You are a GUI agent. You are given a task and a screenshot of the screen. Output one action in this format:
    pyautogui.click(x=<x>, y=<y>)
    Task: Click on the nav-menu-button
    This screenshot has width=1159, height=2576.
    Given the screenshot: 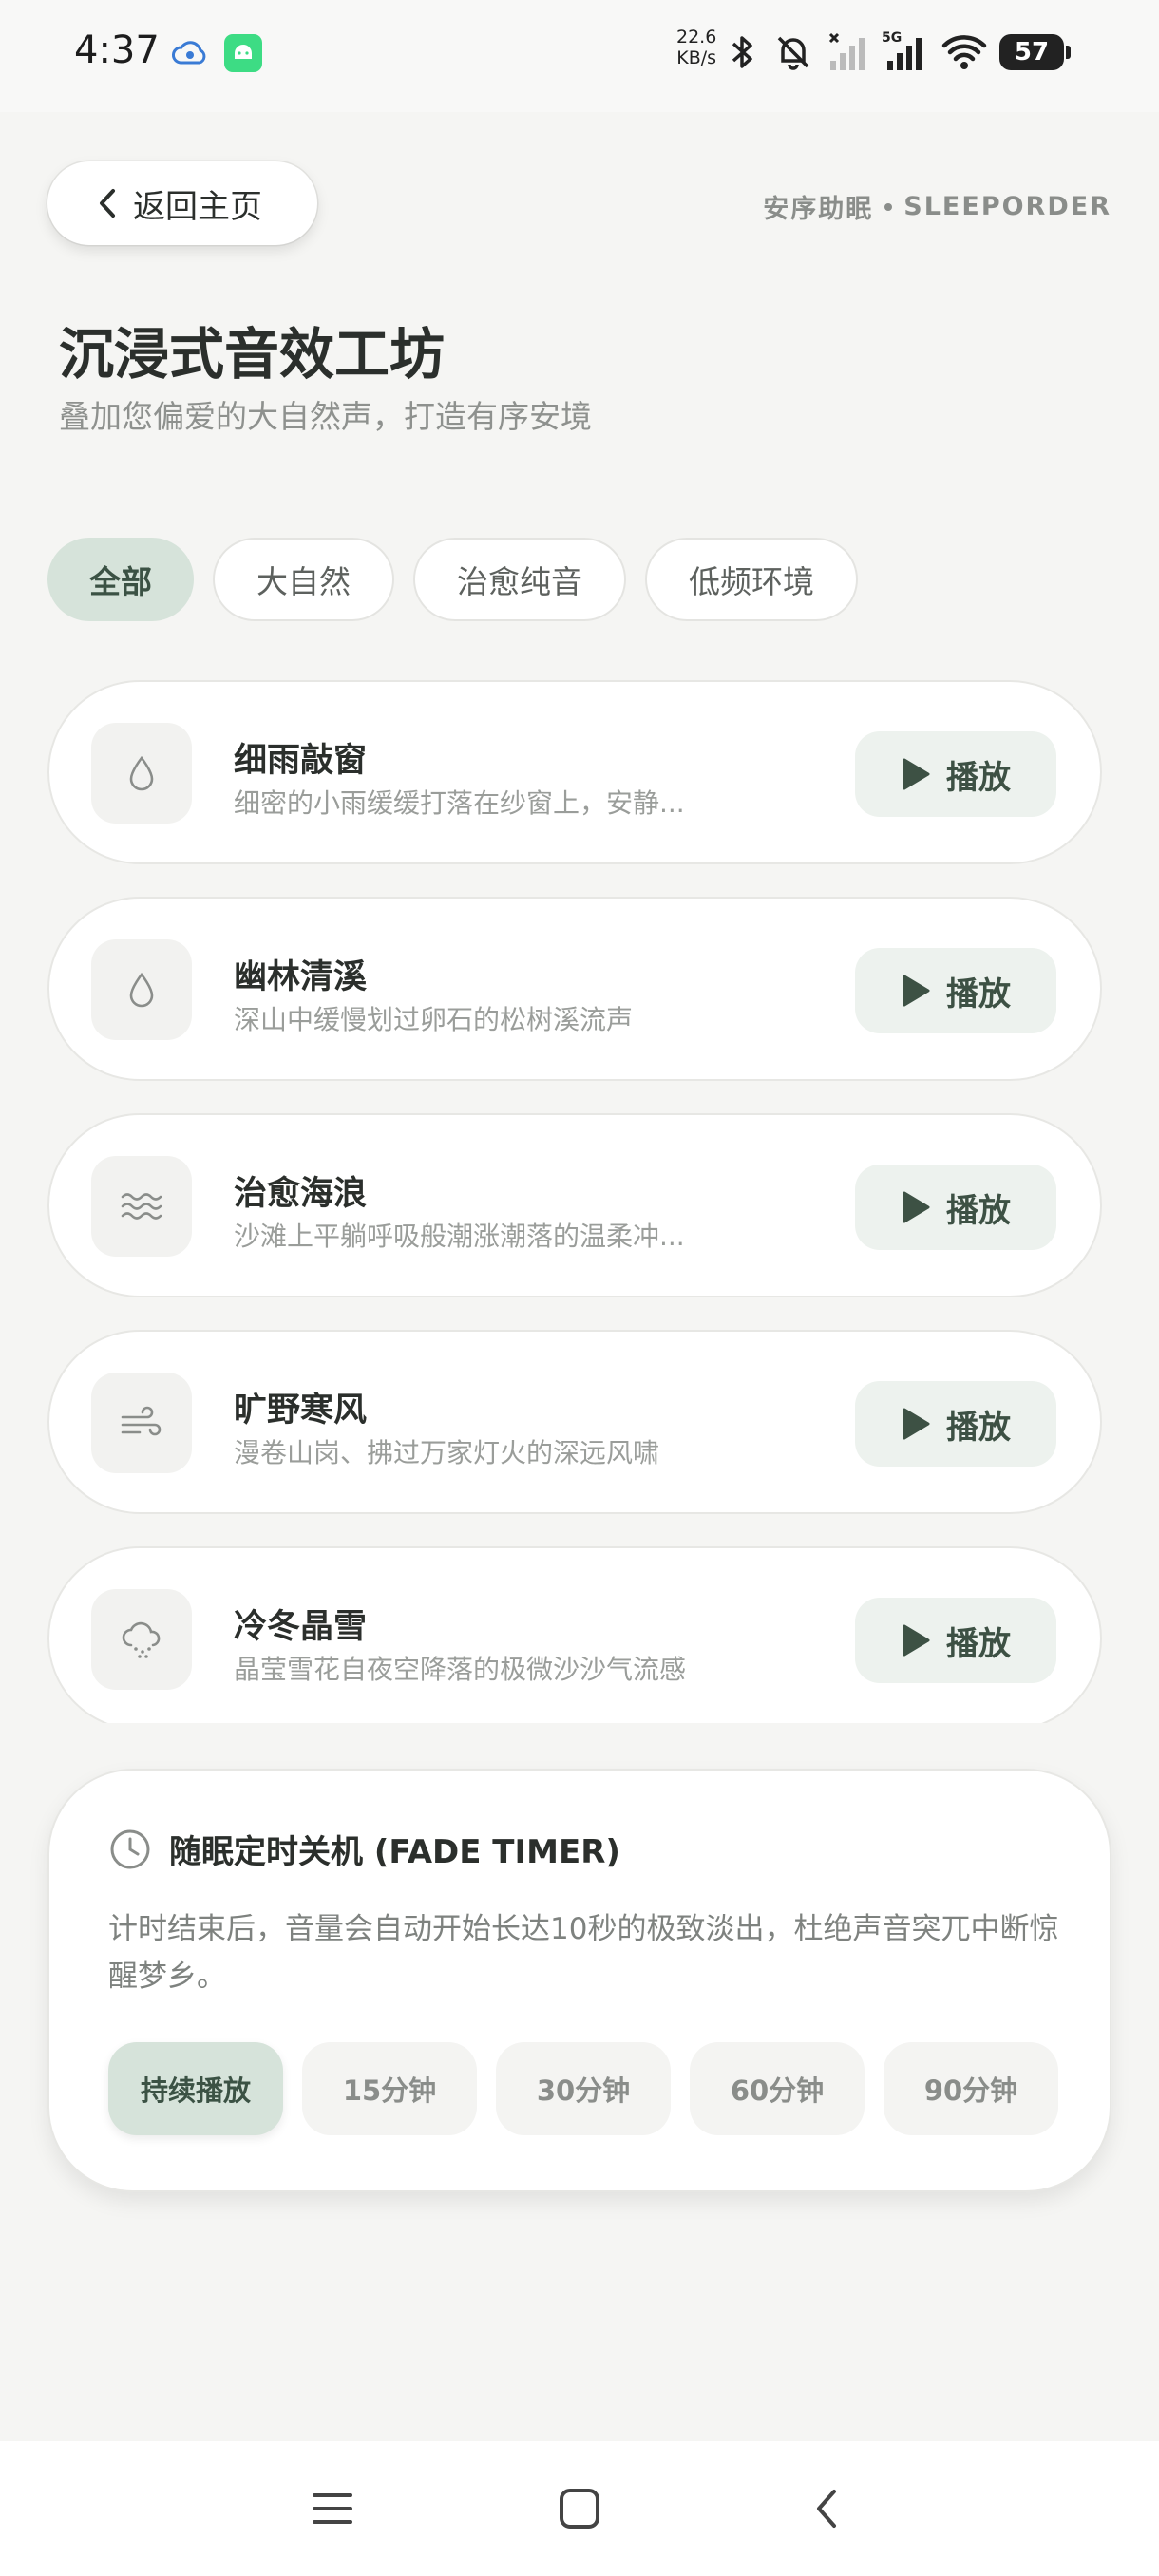 What is the action you would take?
    pyautogui.click(x=332, y=2508)
    